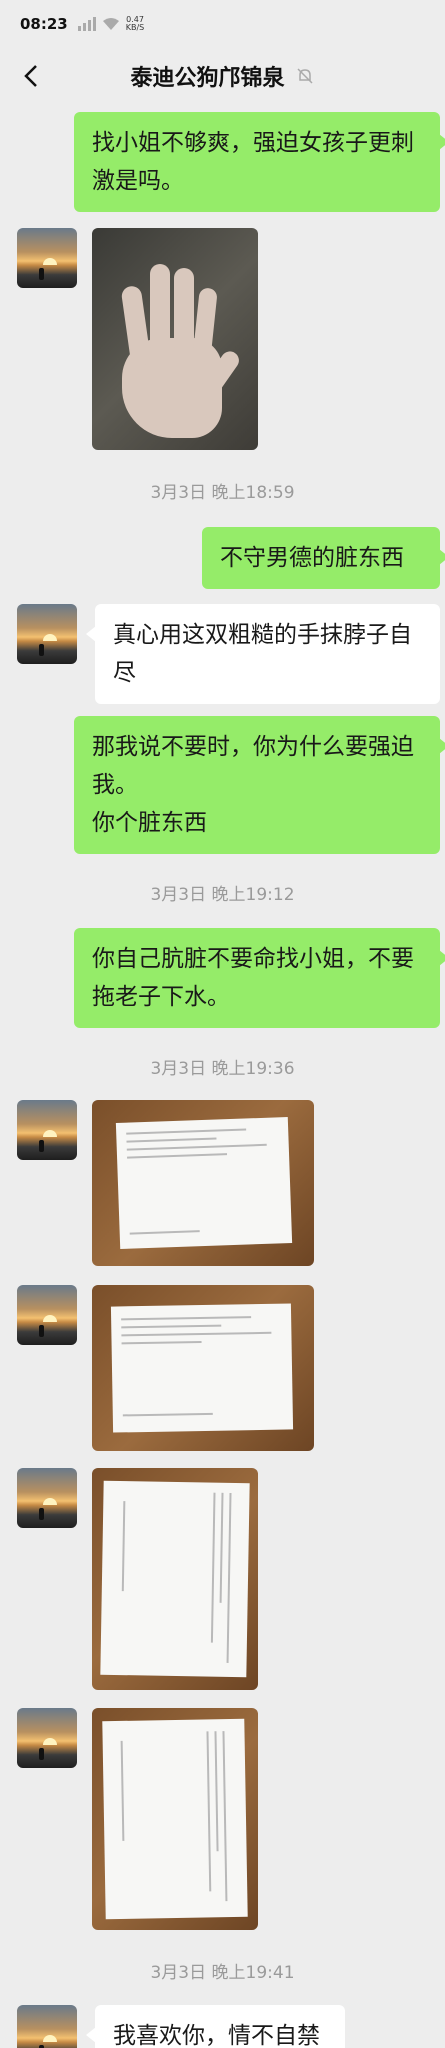 This screenshot has width=445, height=2048. I want to click on chat-header: 泰迪公狗邝锦泉, so click(222, 76).